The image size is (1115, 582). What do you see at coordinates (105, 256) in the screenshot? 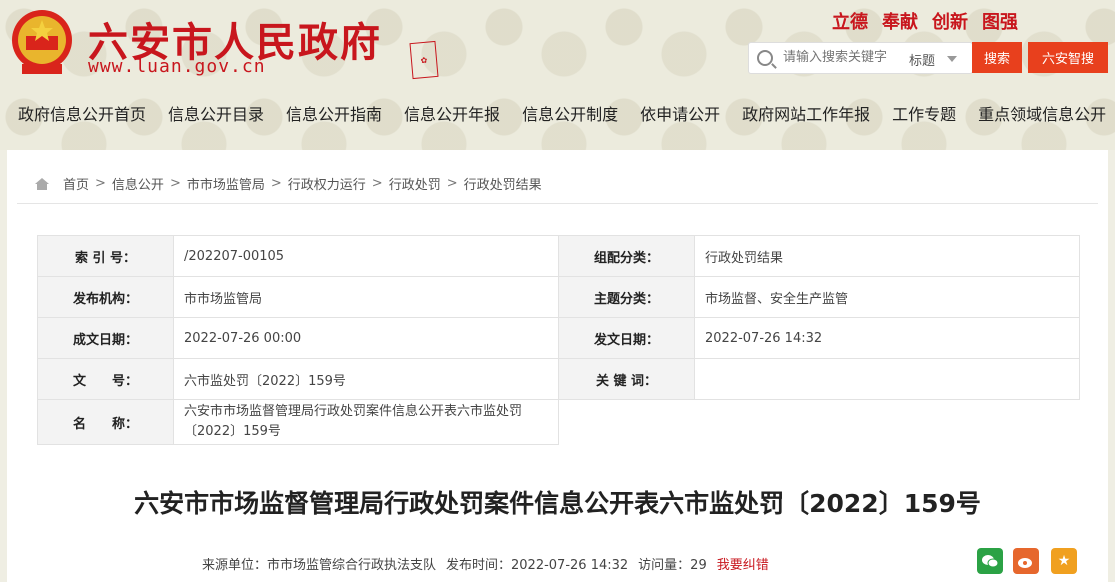
I see `index-label: 索 引 号：` at bounding box center [105, 256].